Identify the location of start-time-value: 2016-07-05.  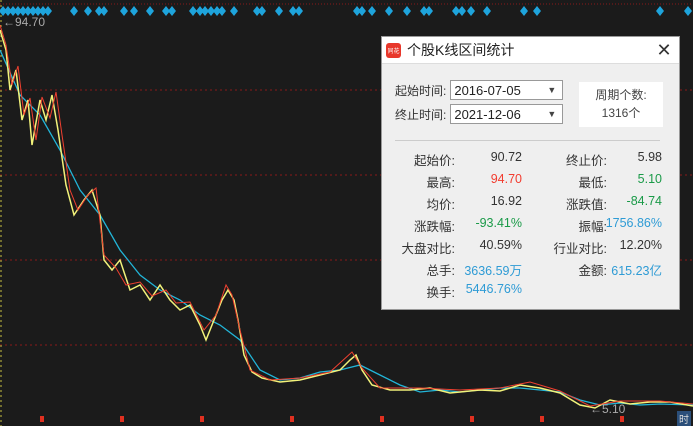
(487, 90).